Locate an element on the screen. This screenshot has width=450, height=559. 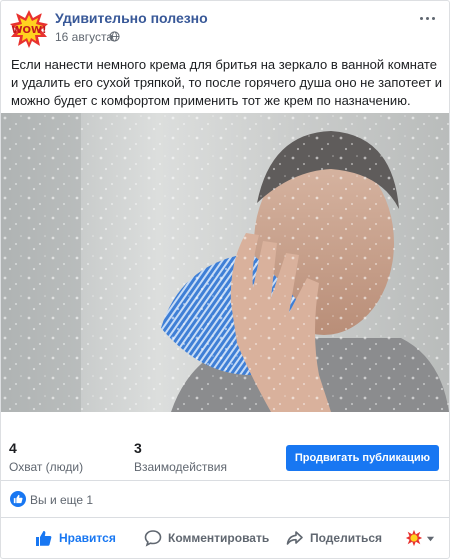
wow-logo-icon: WOW! is located at coordinates (29, 29).